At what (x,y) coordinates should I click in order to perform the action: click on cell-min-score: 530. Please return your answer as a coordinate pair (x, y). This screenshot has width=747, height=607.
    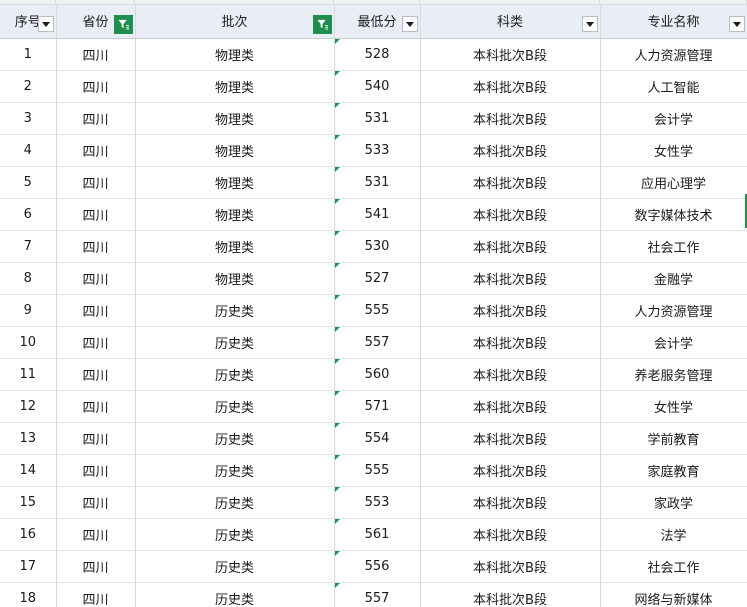
    Looking at the image, I should click on (377, 246).